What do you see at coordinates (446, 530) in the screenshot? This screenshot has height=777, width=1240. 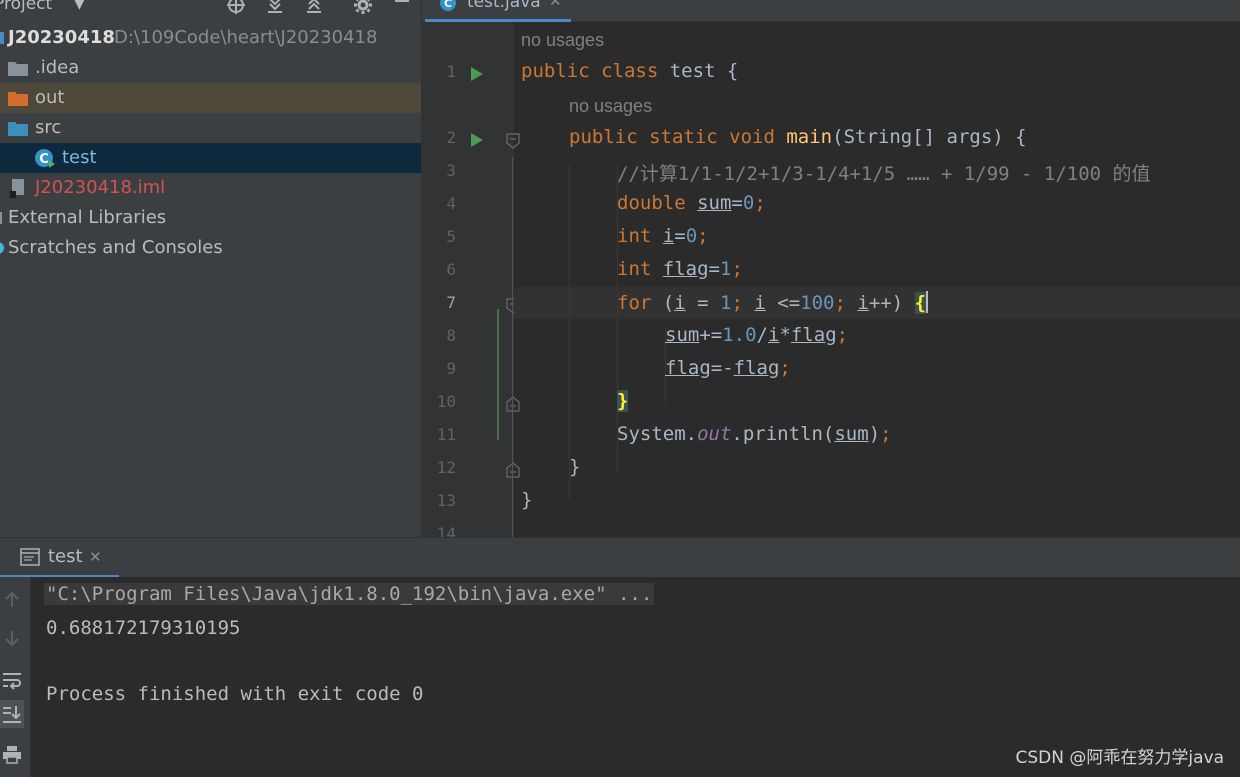 I see `line-number: 14` at bounding box center [446, 530].